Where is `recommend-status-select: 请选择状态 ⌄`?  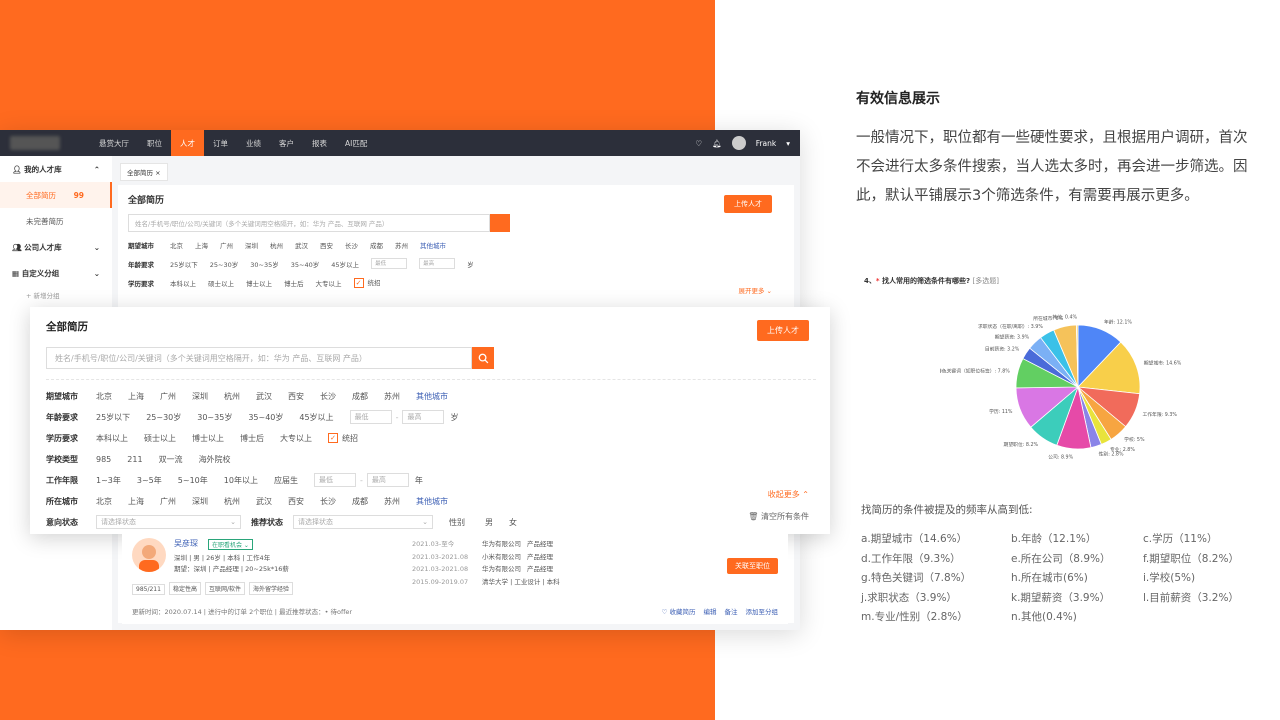 recommend-status-select: 请选择状态 ⌄ is located at coordinates (363, 522).